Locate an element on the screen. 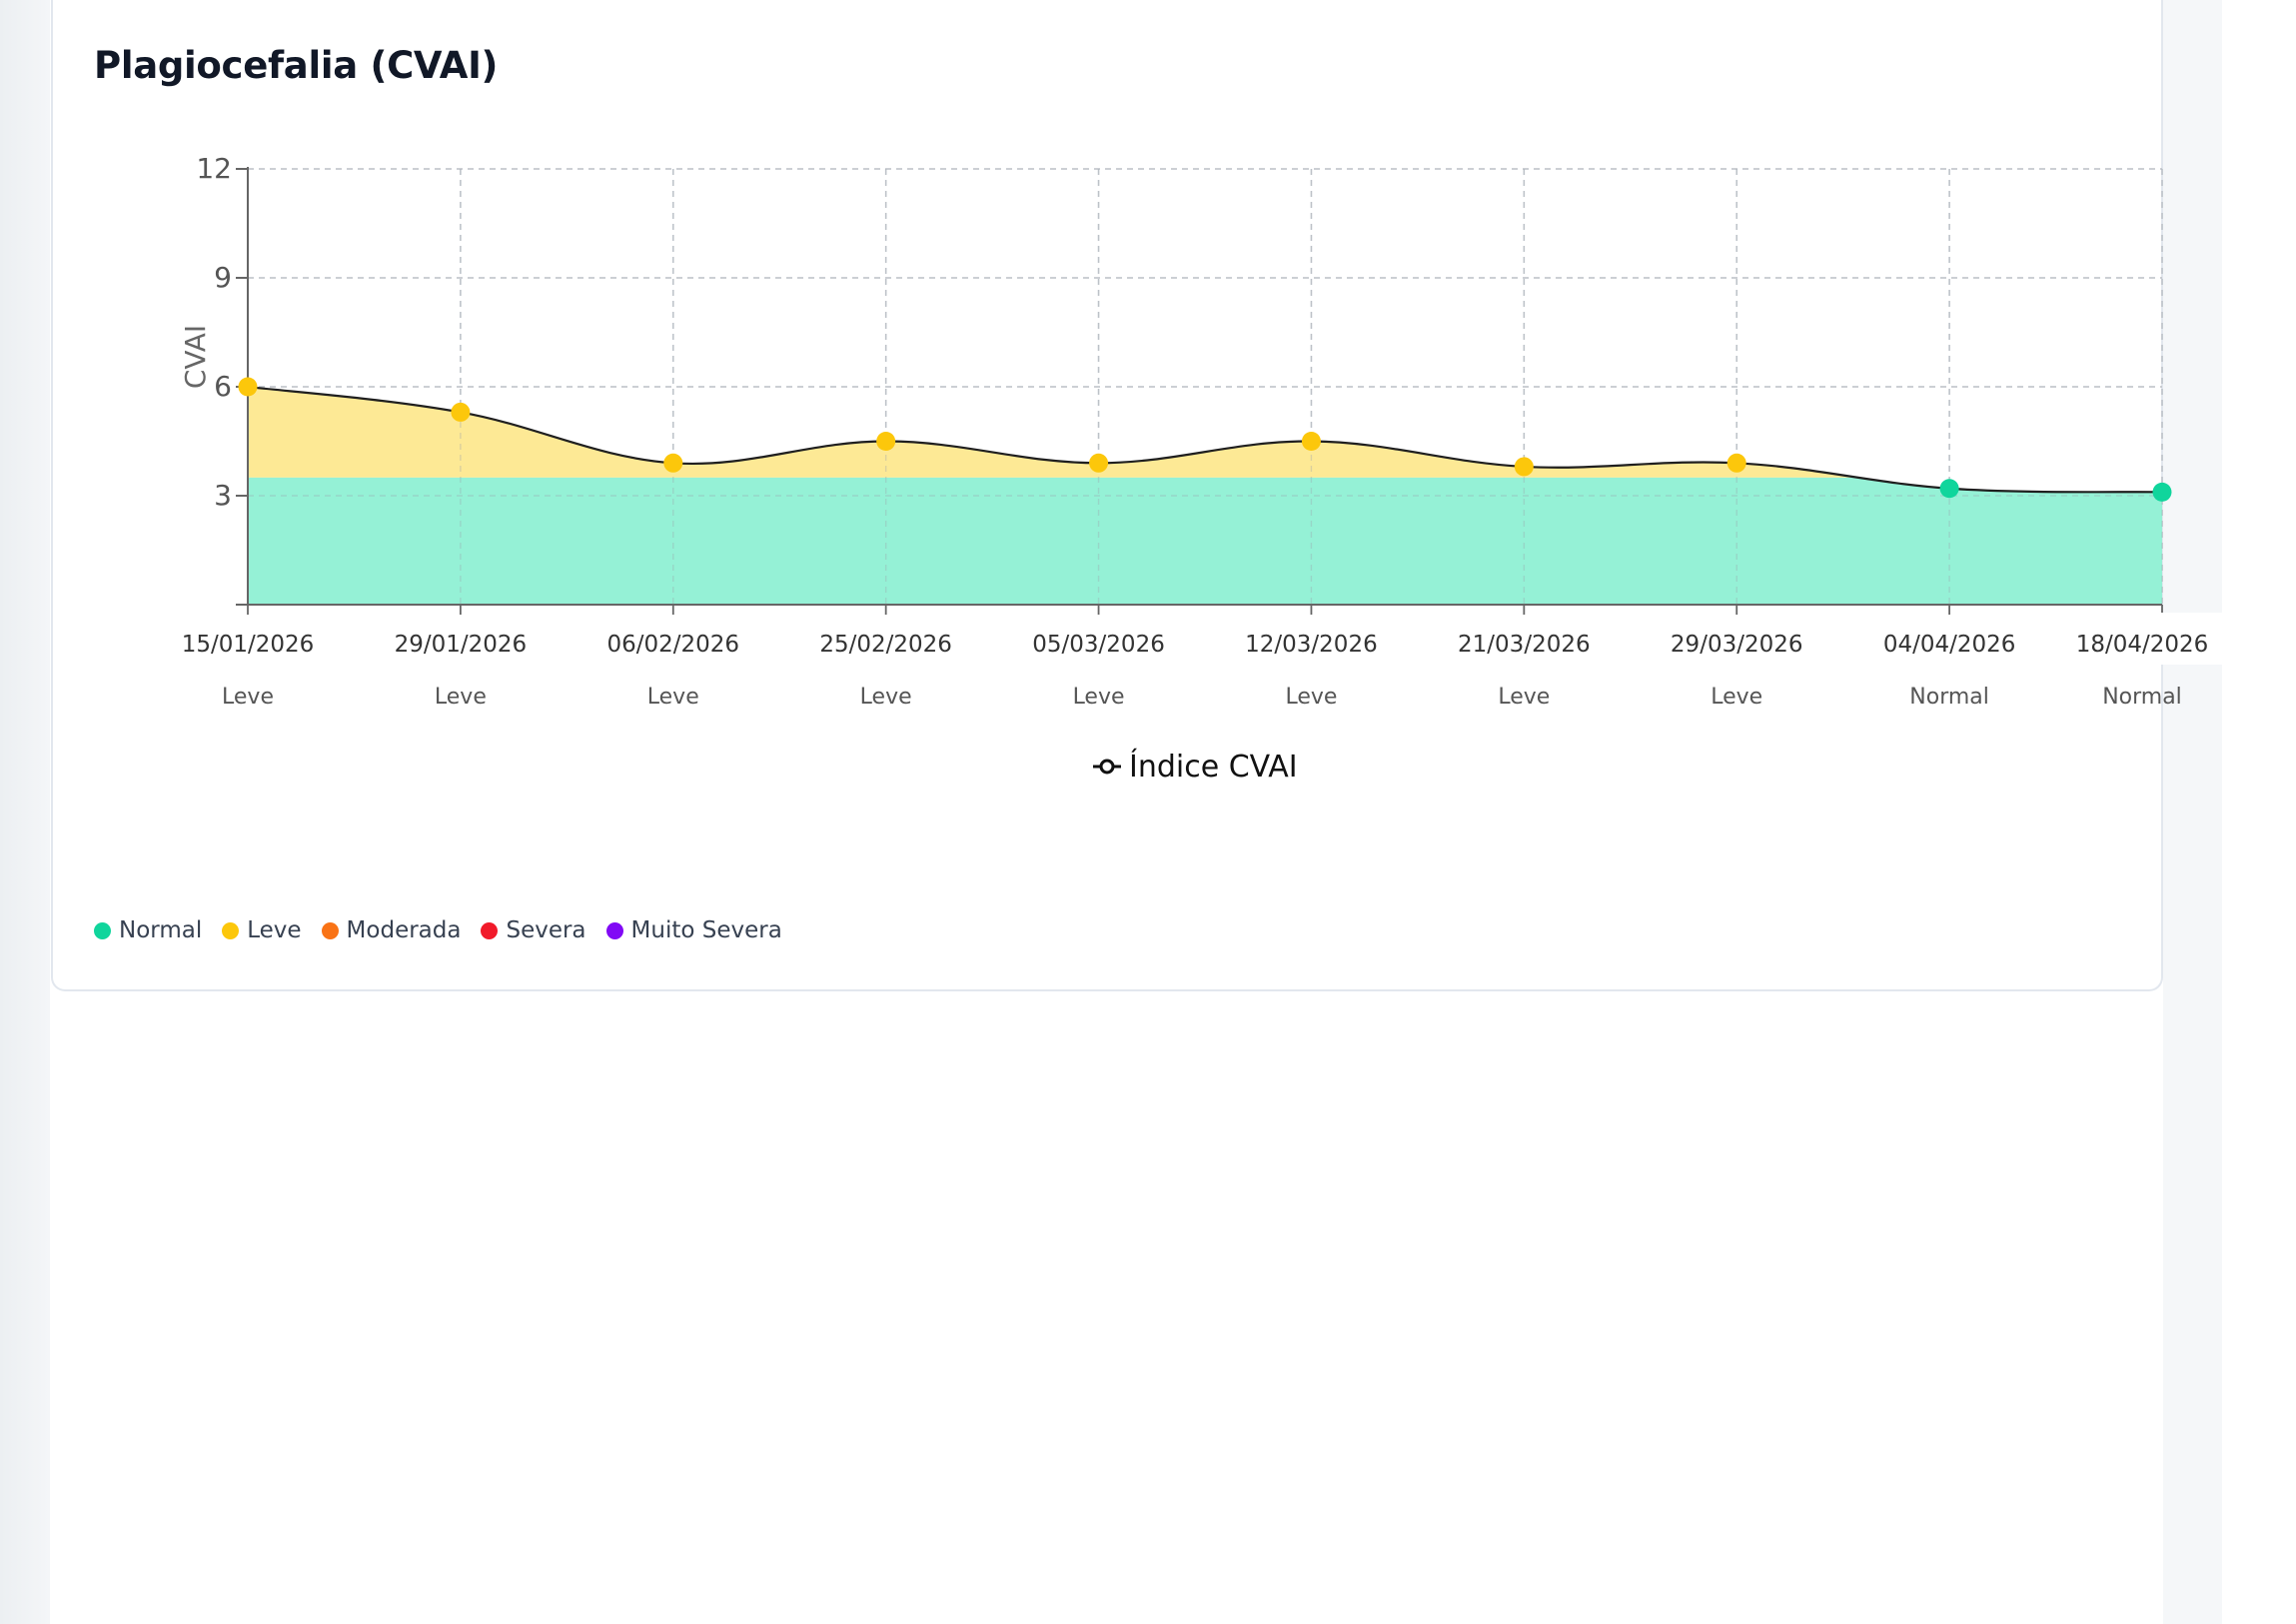  severity-legend: Normal Leve Moderada Severa Muito Severa is located at coordinates (438, 930).